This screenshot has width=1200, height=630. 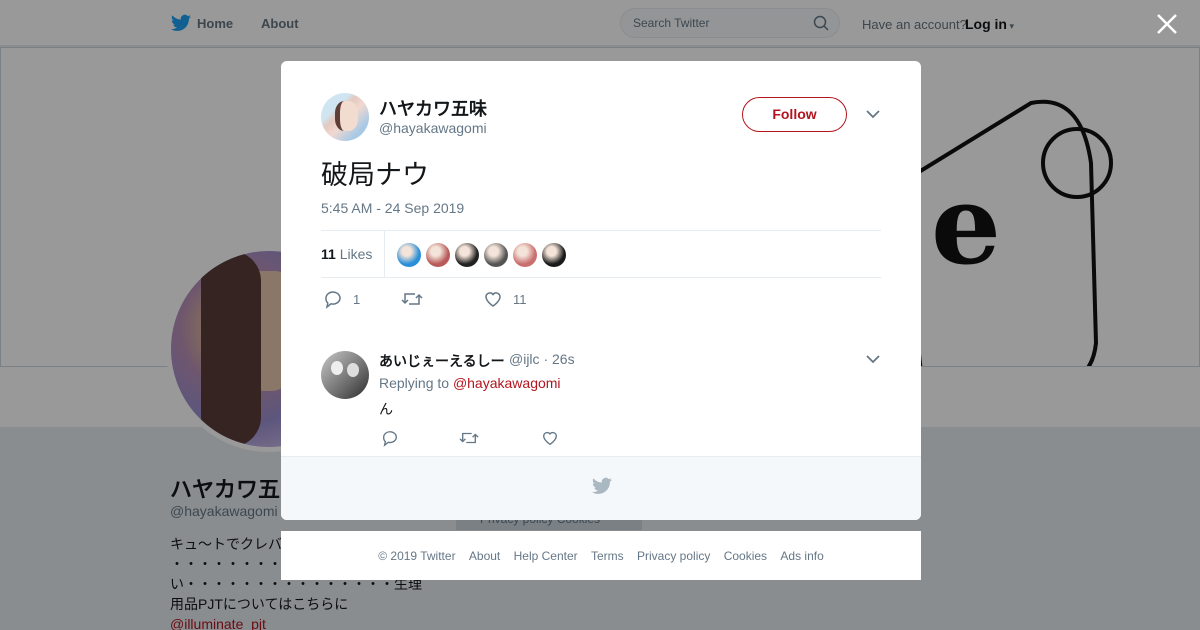 I want to click on tweet-text: 破局ナウ, so click(x=375, y=175).